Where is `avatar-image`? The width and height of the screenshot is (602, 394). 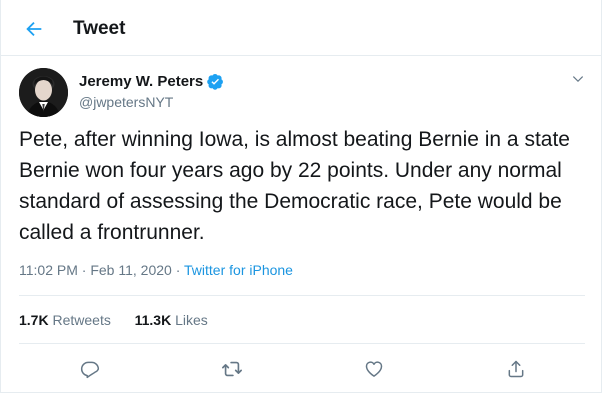
avatar-image is located at coordinates (43, 92).